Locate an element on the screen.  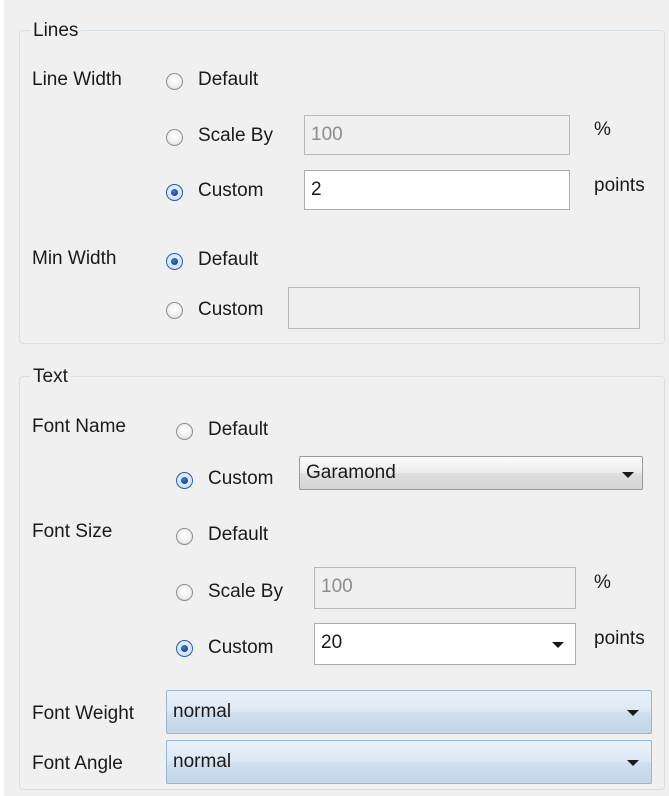
min-width-custom-label: Custom is located at coordinates (230, 310).